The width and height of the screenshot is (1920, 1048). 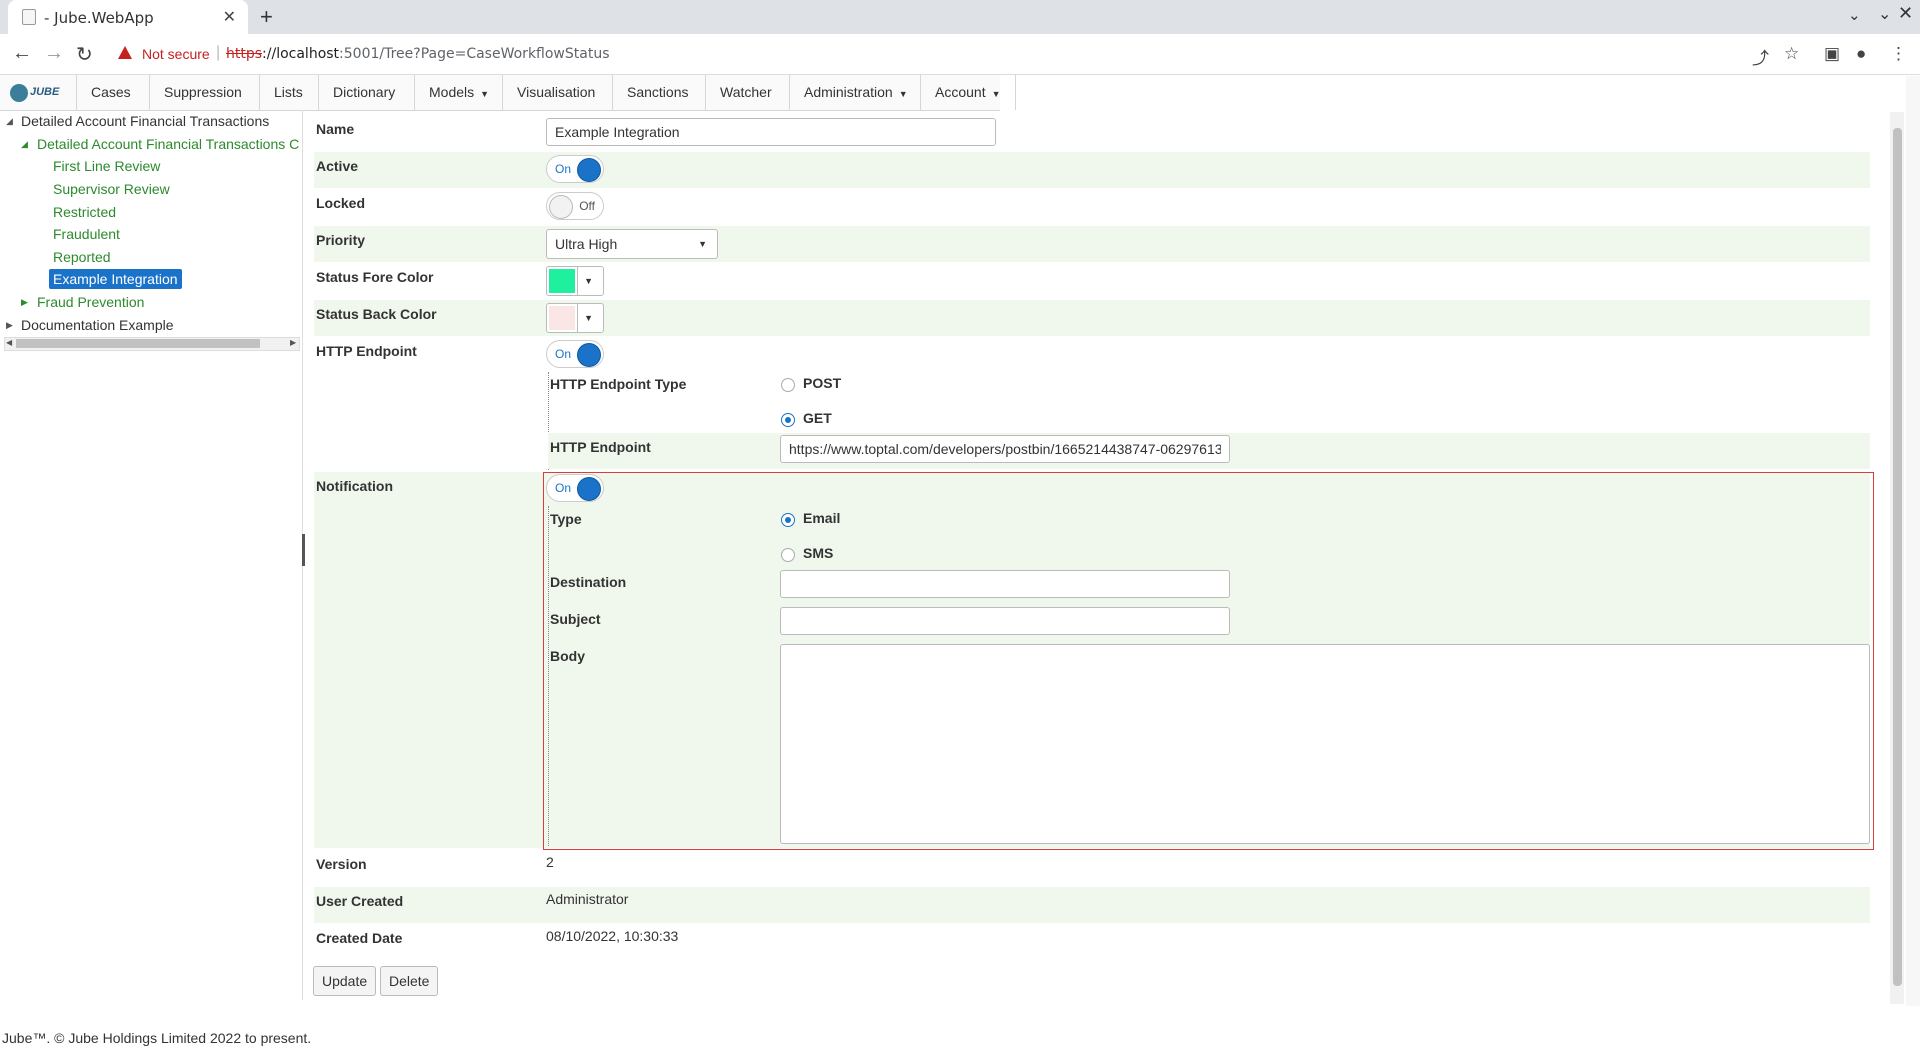 What do you see at coordinates (474, 54) in the screenshot?
I see `url-path: :5001/Tree?Page=CaseWorkflowStatus` at bounding box center [474, 54].